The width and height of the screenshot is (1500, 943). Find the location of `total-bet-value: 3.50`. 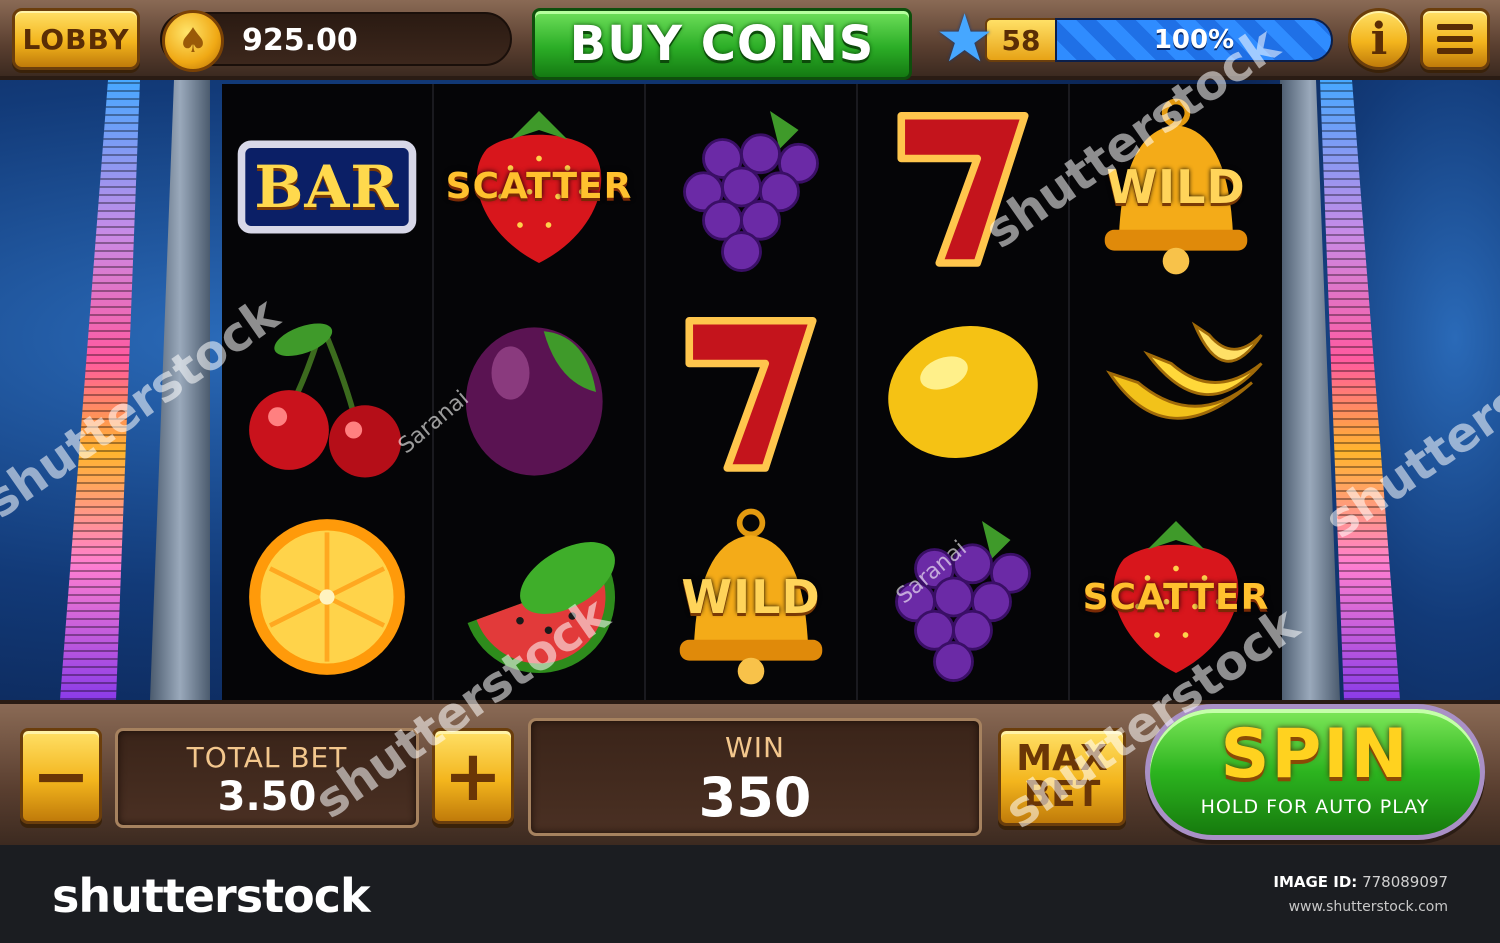

total-bet-value: 3.50 is located at coordinates (267, 797).